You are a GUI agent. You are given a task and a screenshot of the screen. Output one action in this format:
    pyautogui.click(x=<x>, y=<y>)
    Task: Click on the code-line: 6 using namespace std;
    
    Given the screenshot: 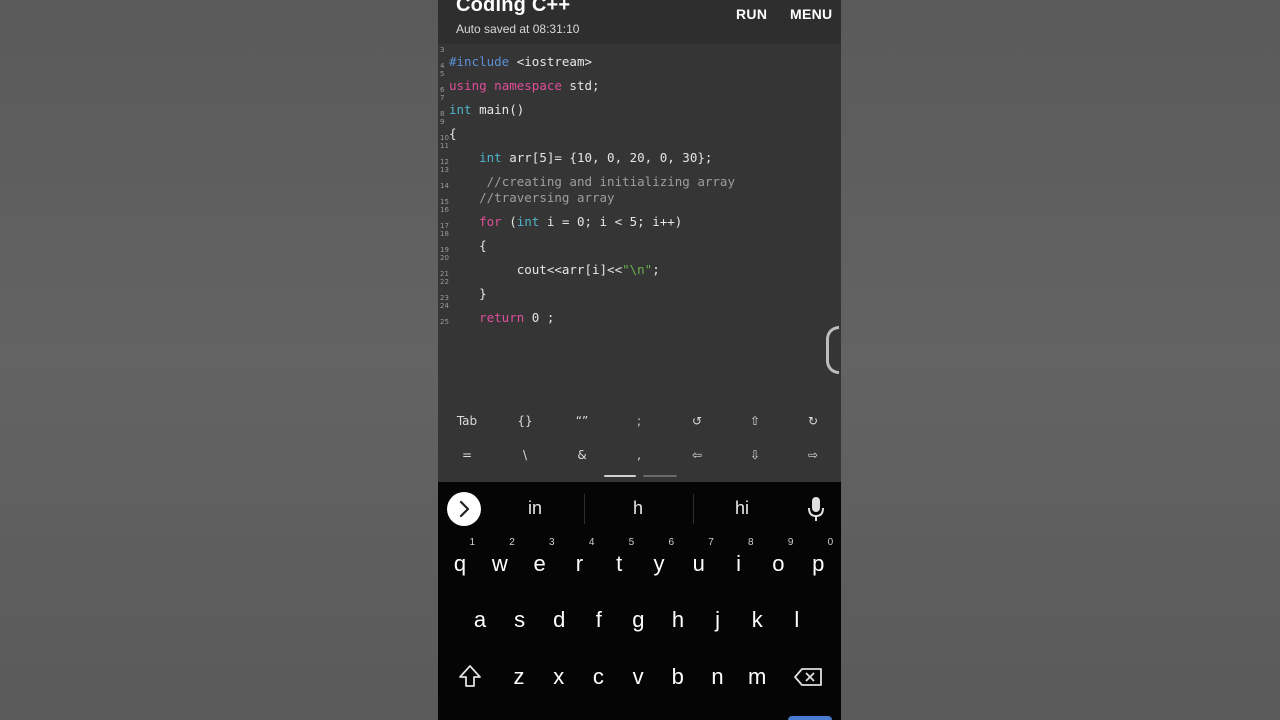 What is the action you would take?
    pyautogui.click(x=639, y=86)
    